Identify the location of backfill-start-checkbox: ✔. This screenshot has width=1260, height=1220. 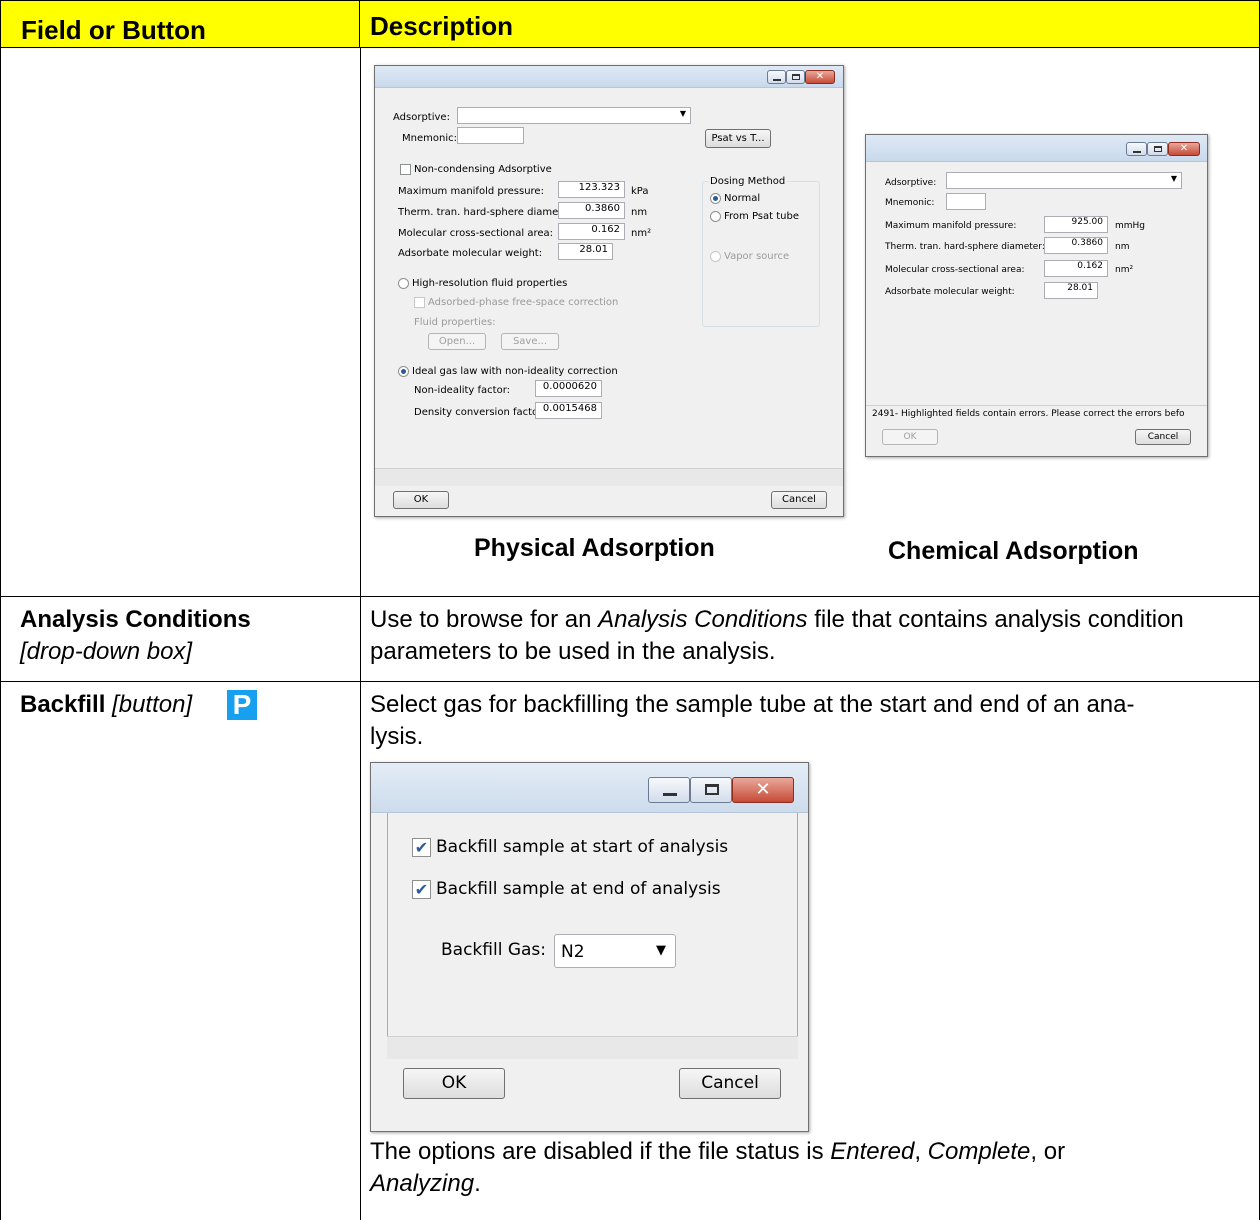
(421, 847).